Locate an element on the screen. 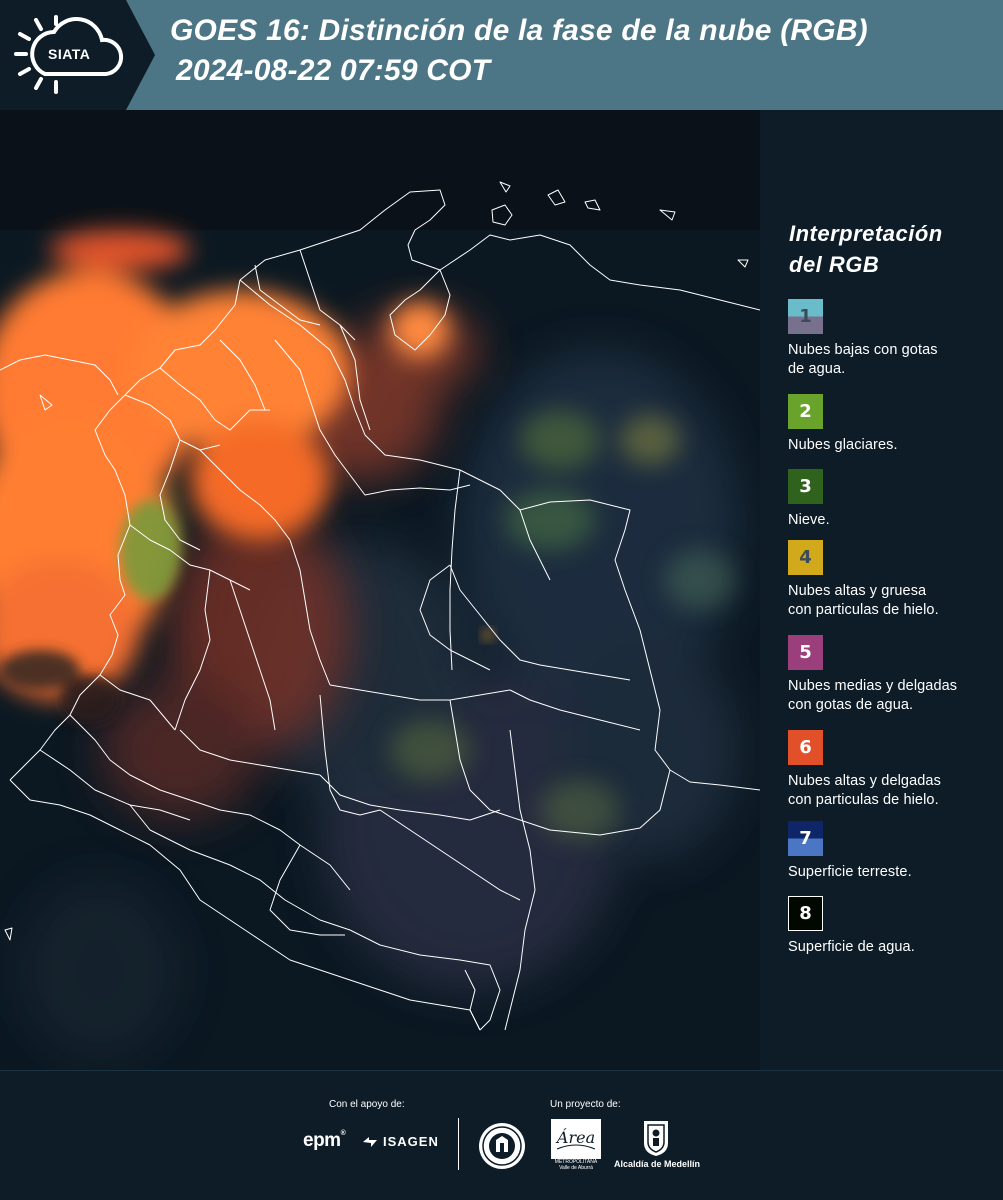 This screenshot has width=1003, height=1200. isagen-mark-icon is located at coordinates (370, 1141).